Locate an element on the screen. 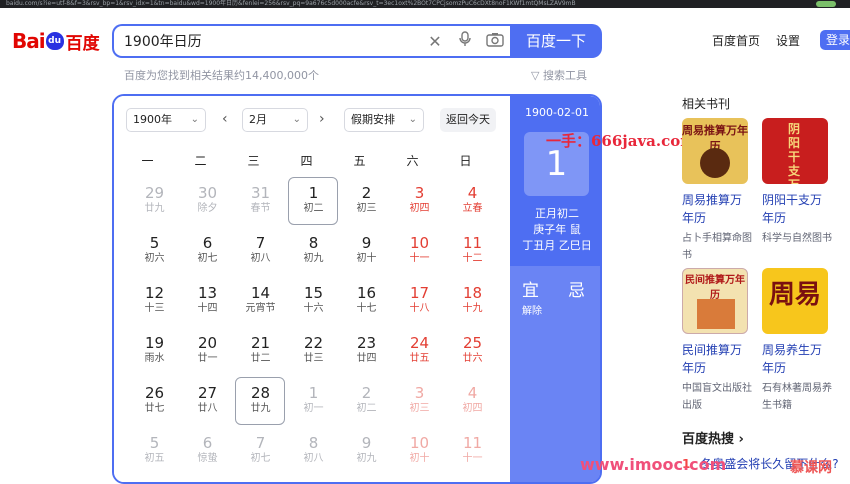 The image size is (850, 484). calendar-day-cell: 18 十九 is located at coordinates (472, 301).